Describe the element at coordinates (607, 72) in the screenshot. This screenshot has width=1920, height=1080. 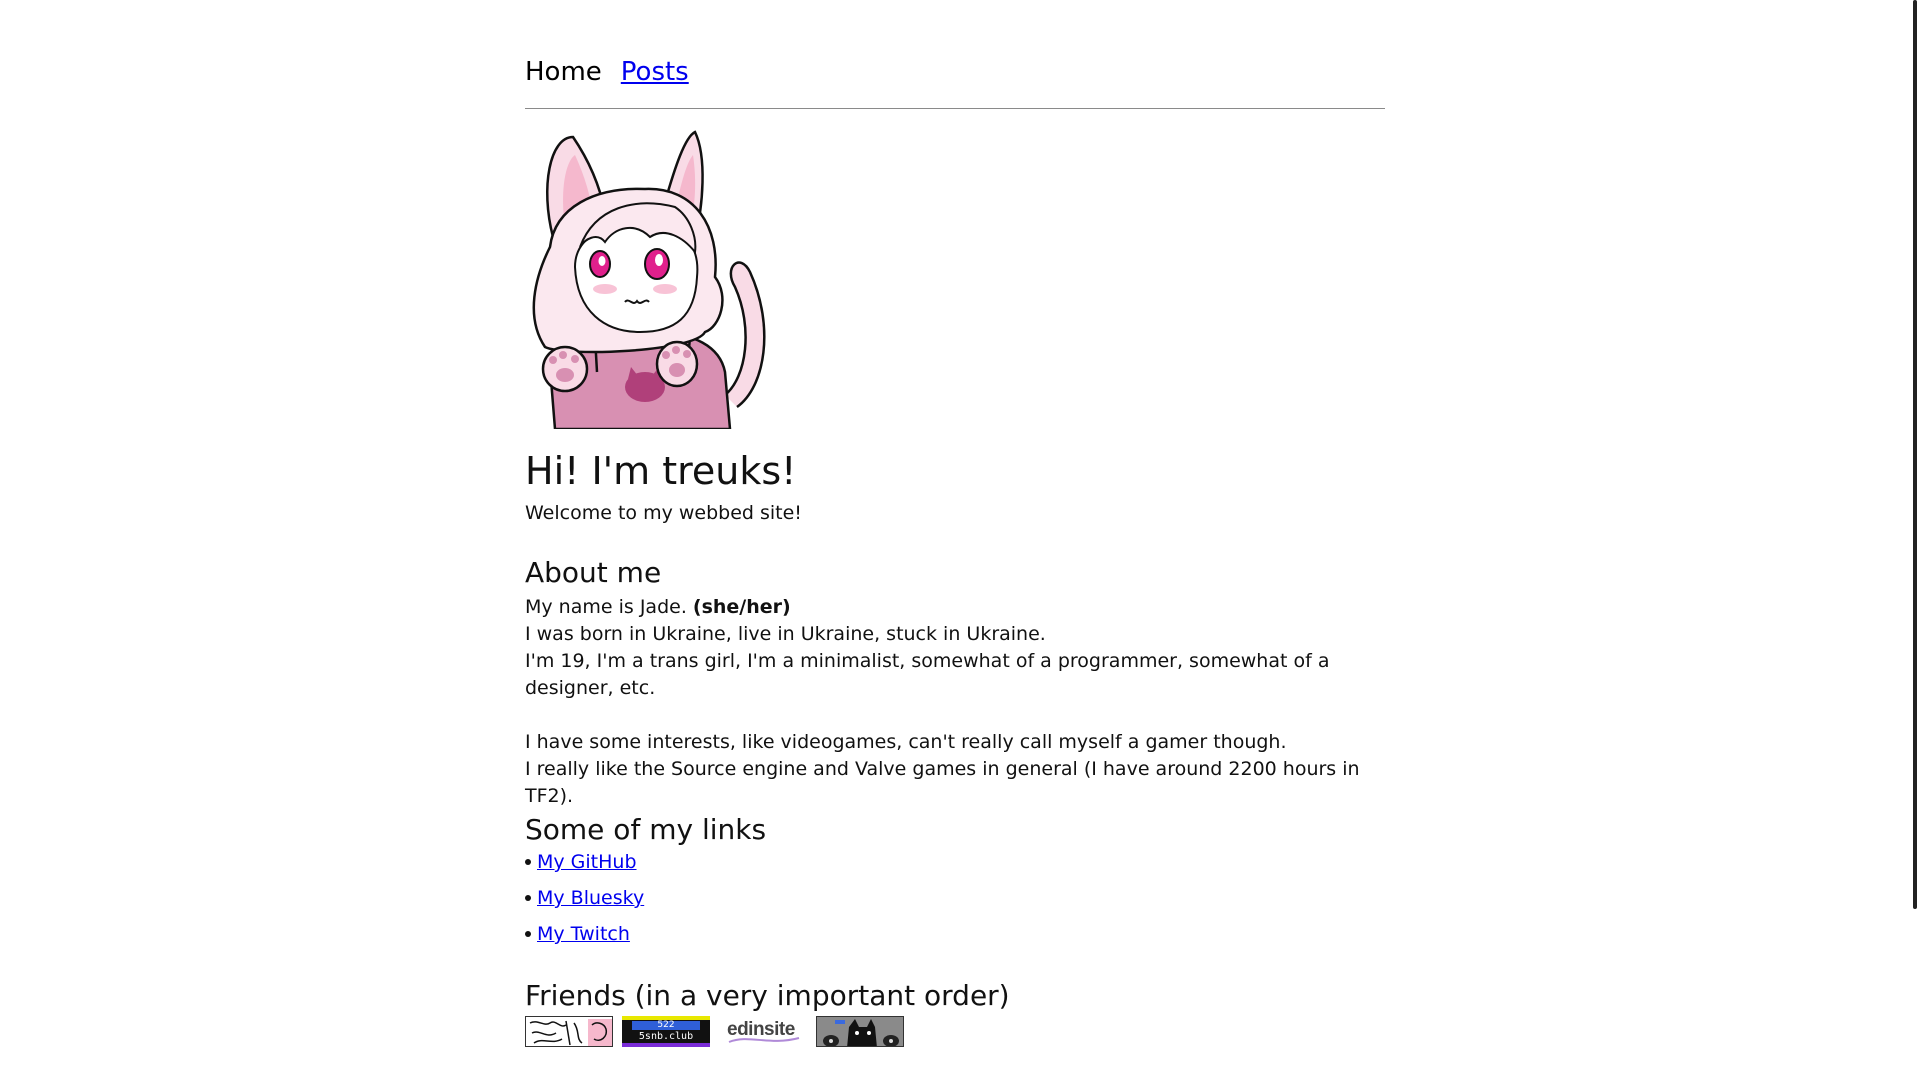
I see `top-nav: Home Posts` at that location.